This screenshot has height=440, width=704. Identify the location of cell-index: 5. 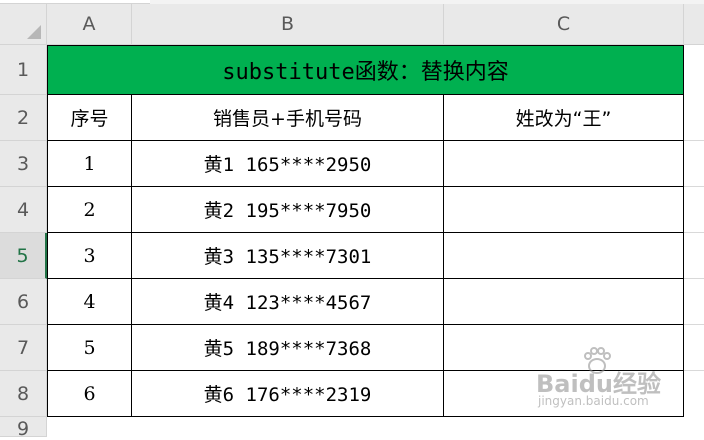
(89, 348).